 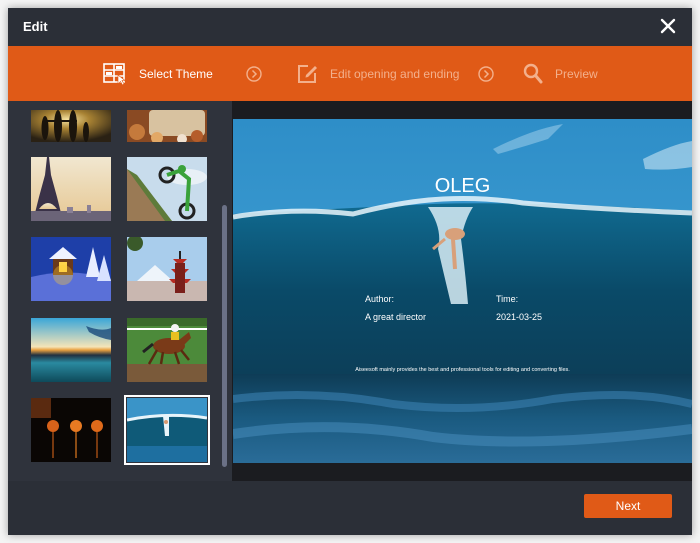 I want to click on scrollbar-thumb, so click(x=224, y=336).